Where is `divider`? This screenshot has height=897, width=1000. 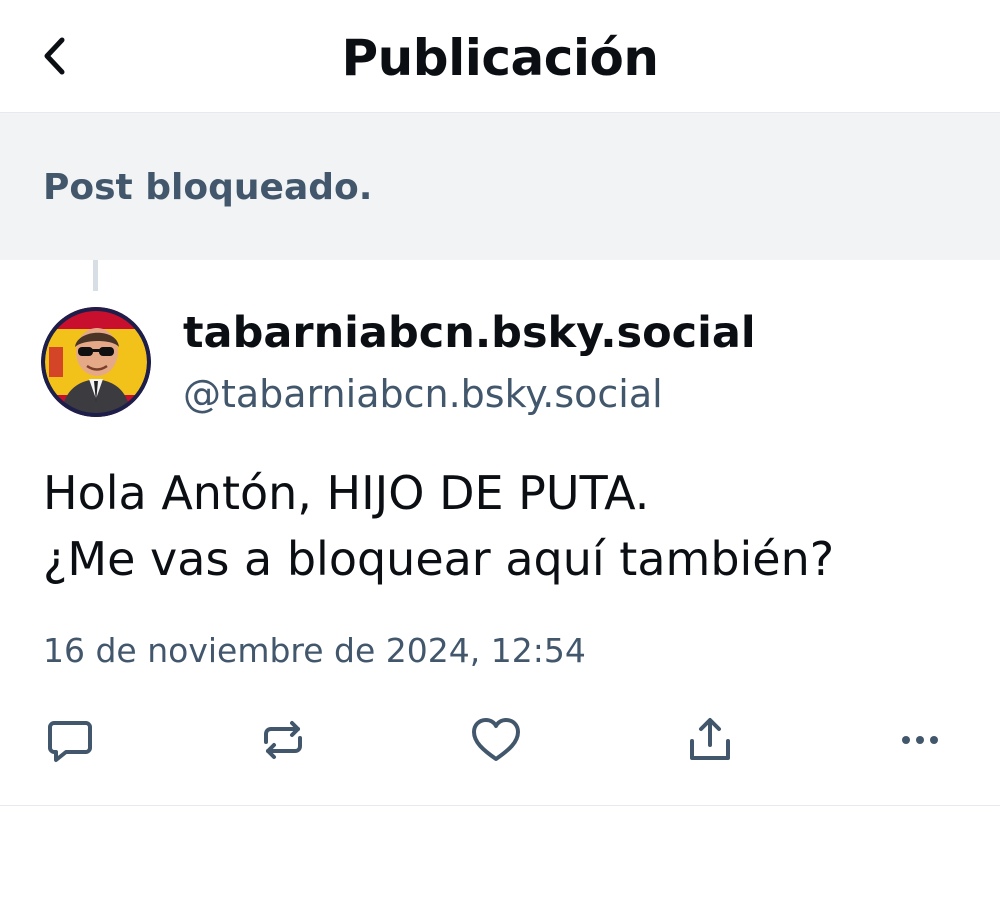
divider is located at coordinates (500, 805).